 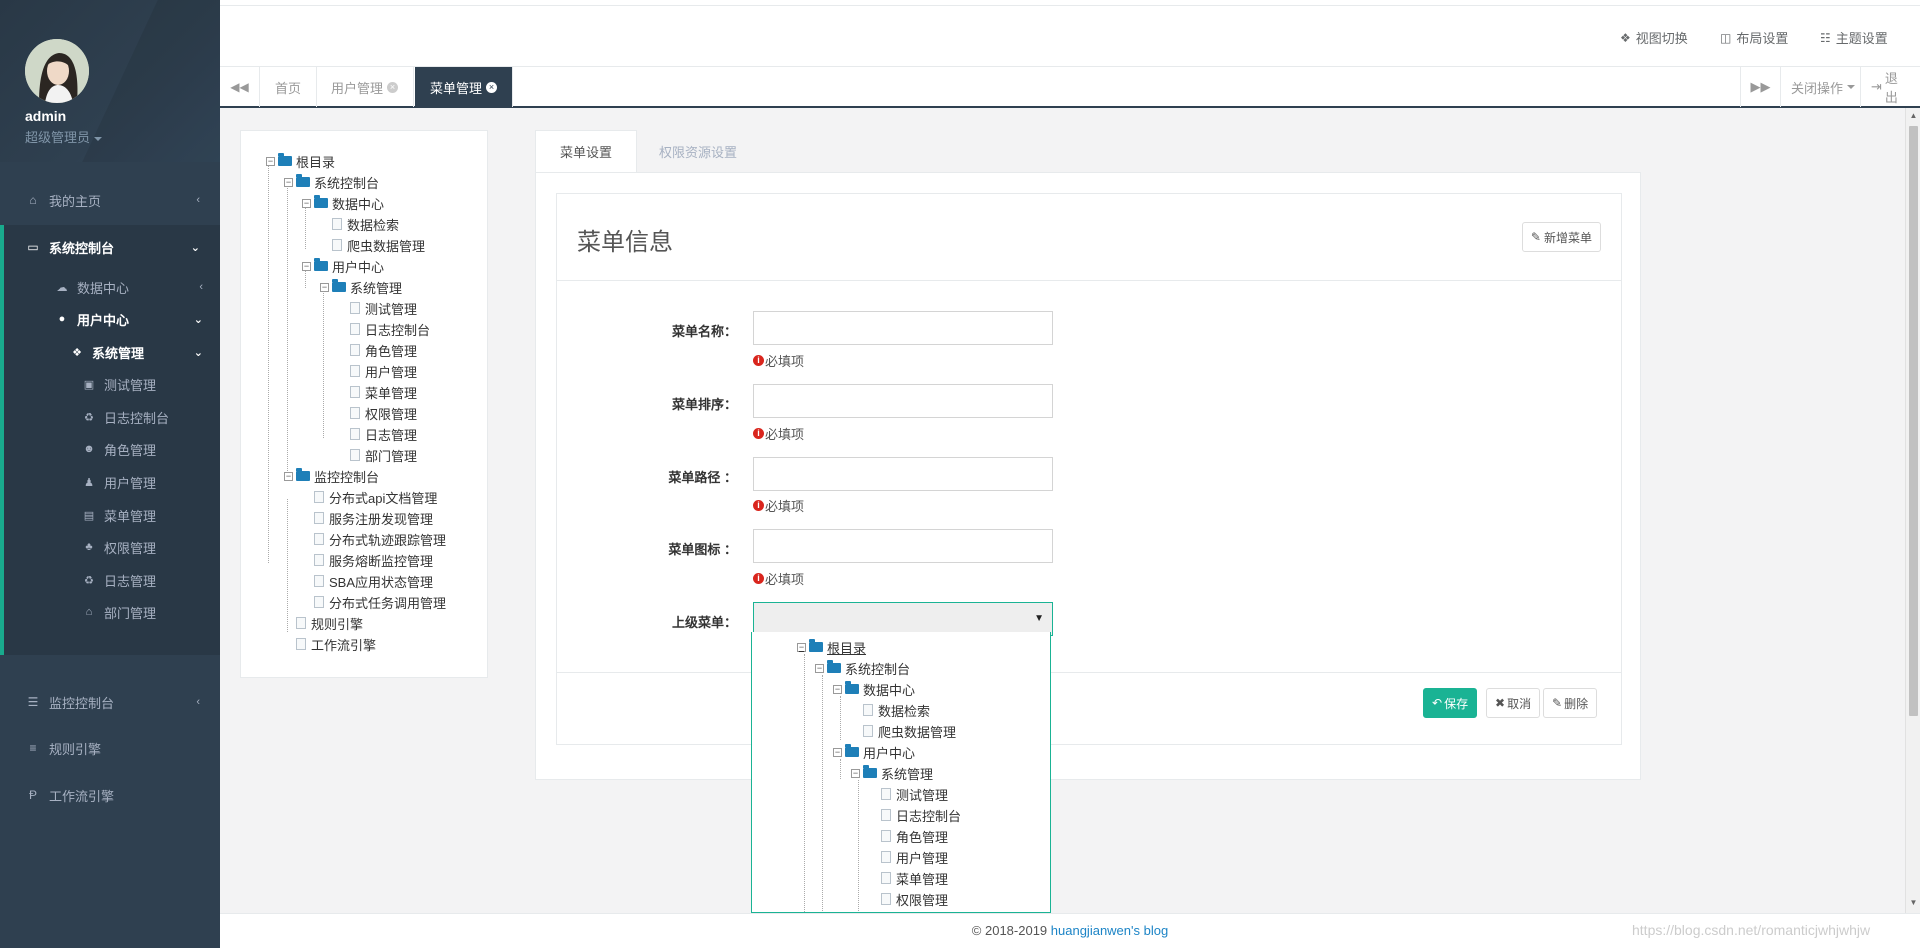 I want to click on dropdown-node-sys-manage: − 系统管理, so click(x=892, y=773).